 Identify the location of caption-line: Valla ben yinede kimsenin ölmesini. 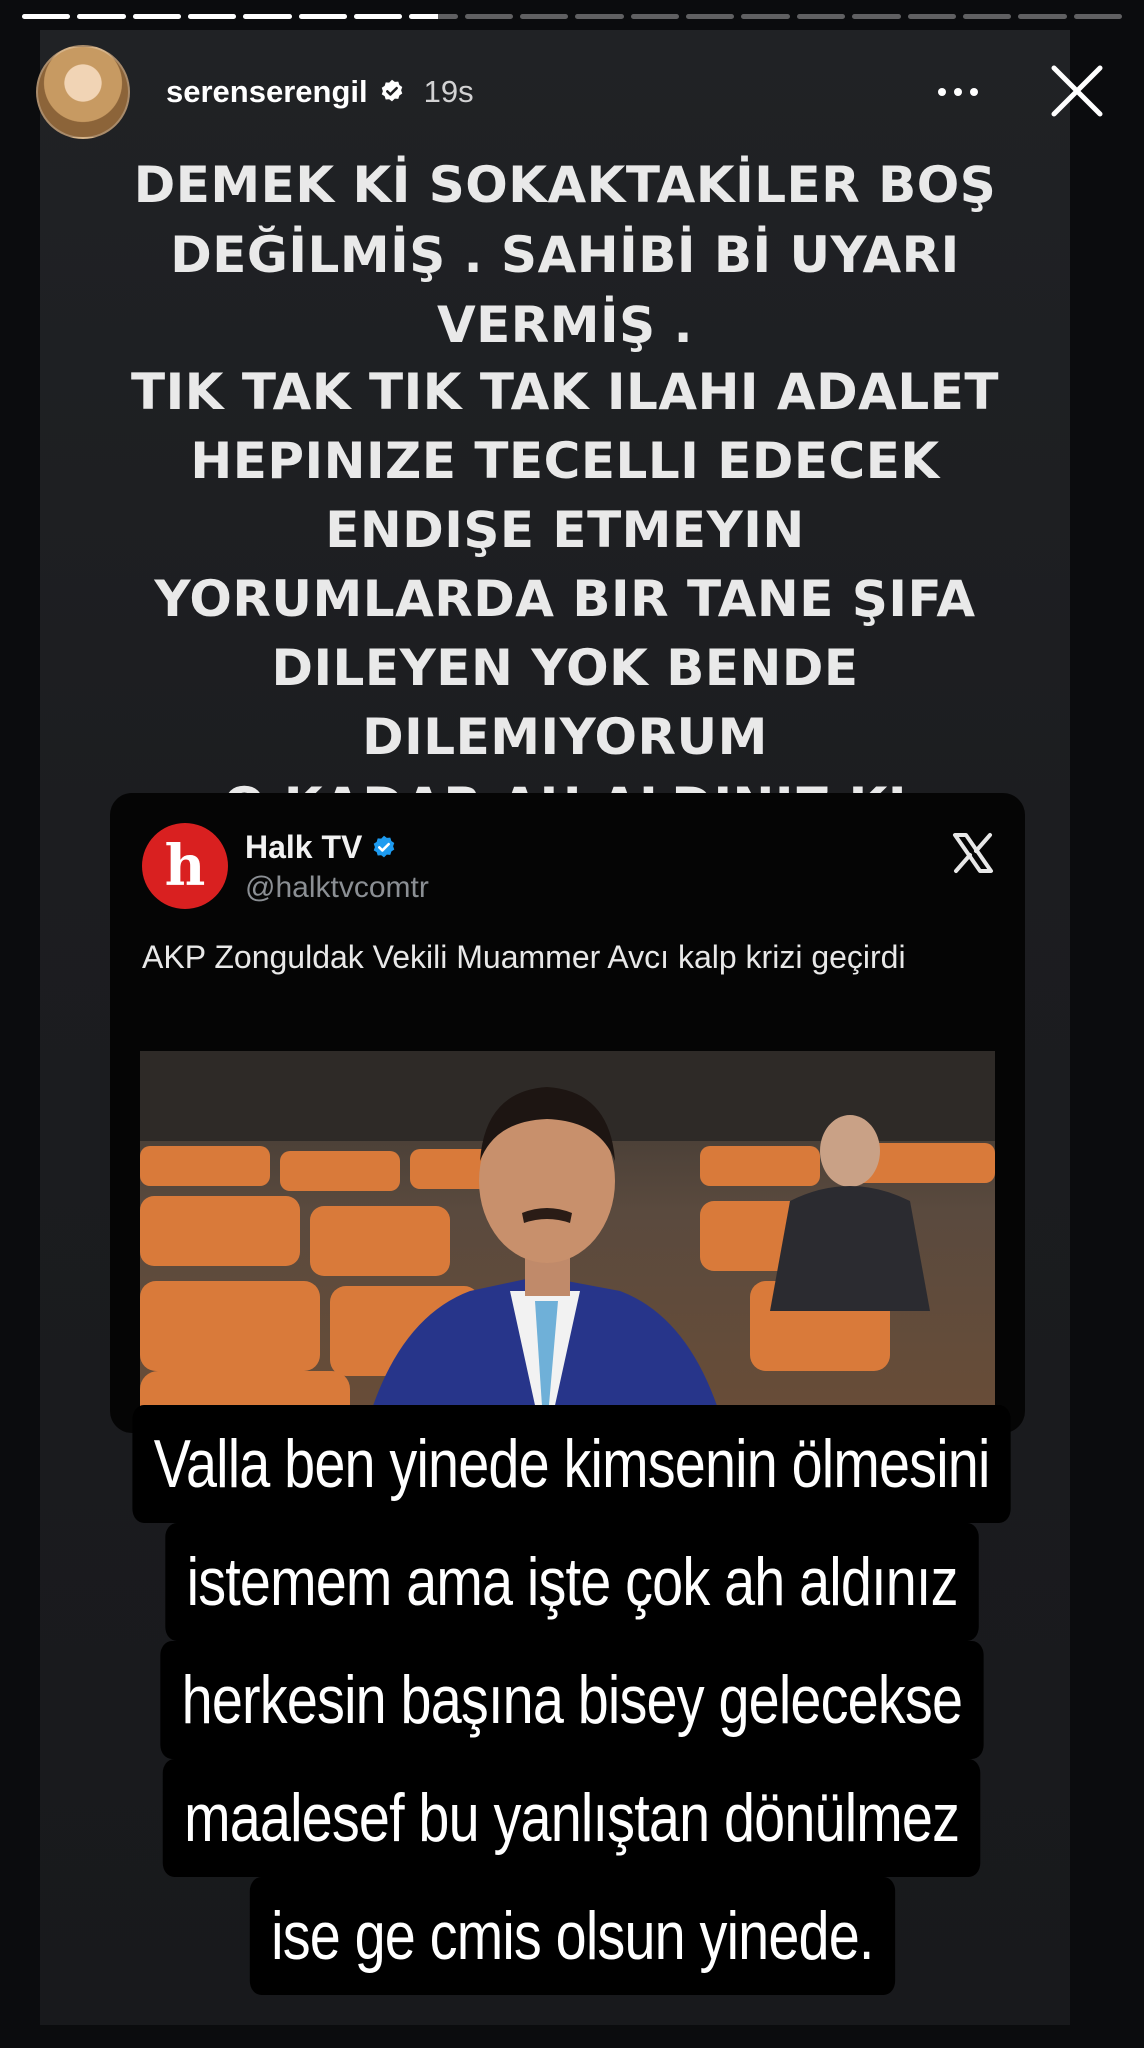
(572, 1464).